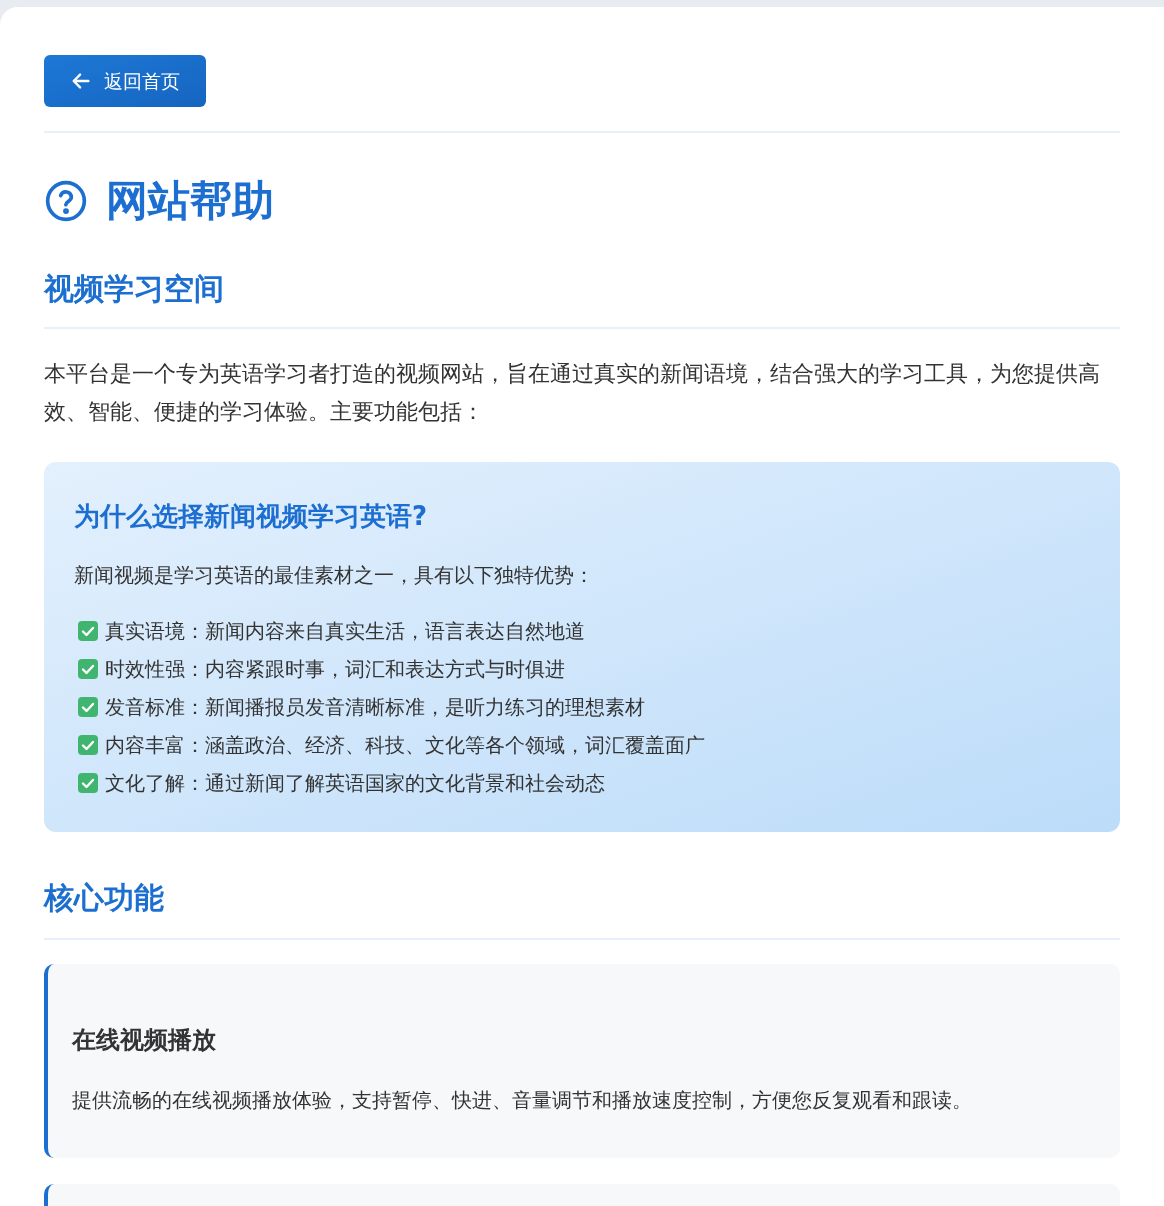  I want to click on feature-description: 提供流畅的在线视频播放体验，支持暂停、快进、音量调节和播放速度控制，方便您反复观看和跟读。, so click(522, 1100).